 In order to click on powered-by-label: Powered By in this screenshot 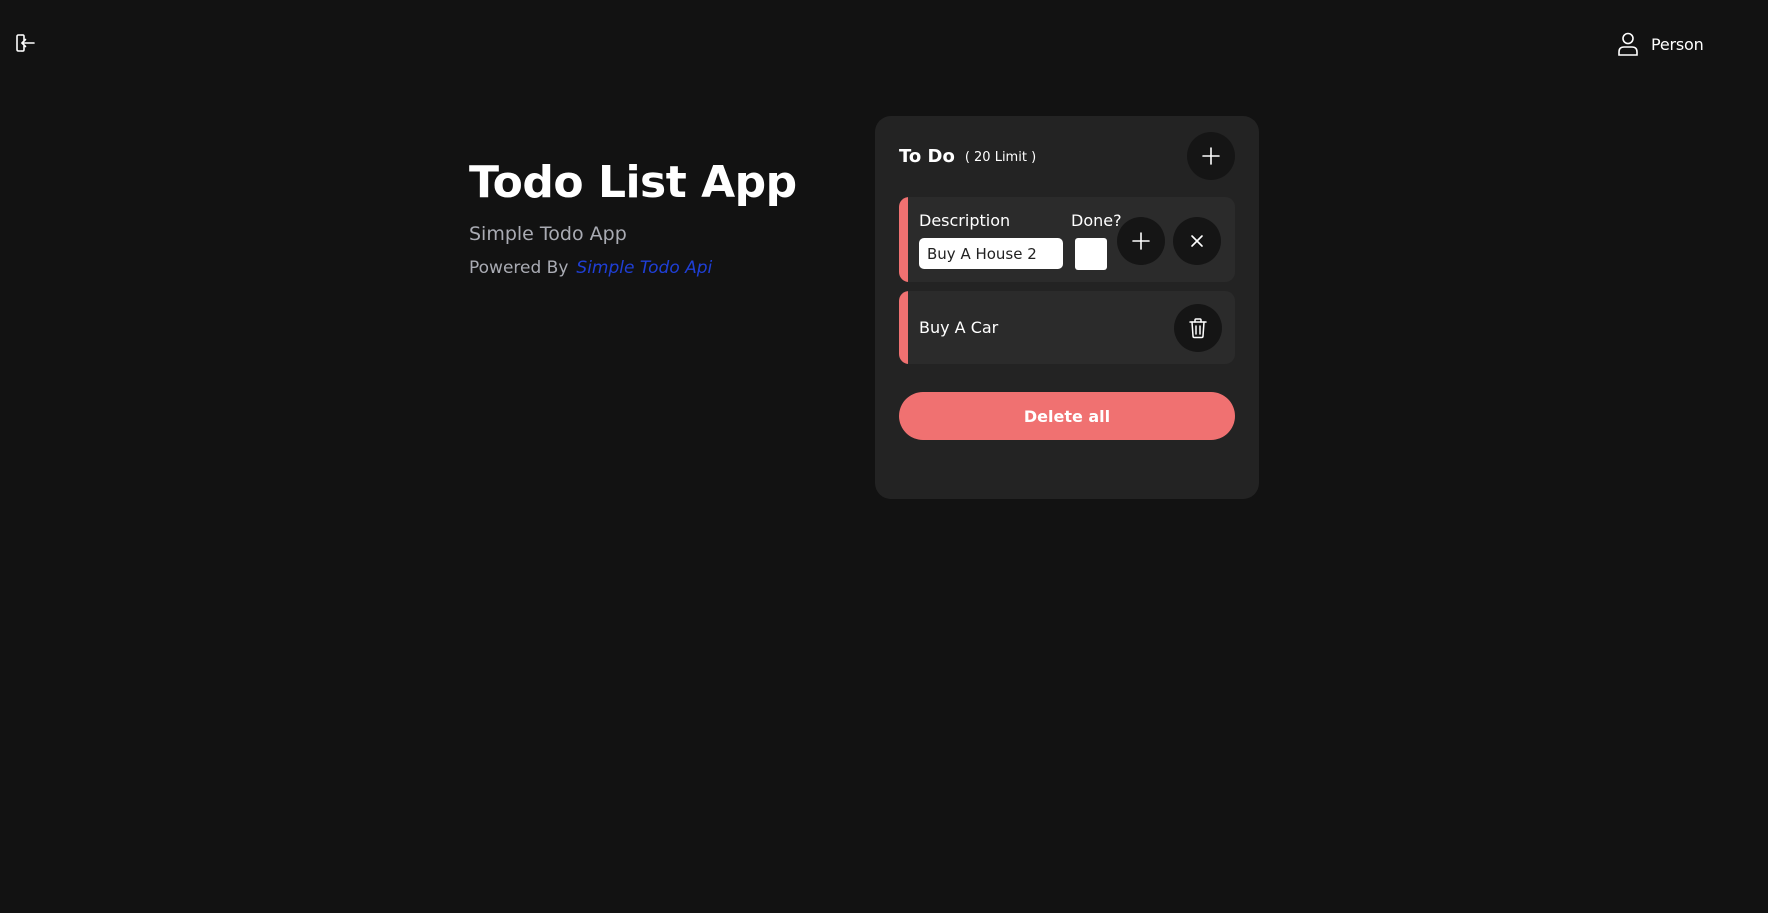, I will do `click(519, 268)`.